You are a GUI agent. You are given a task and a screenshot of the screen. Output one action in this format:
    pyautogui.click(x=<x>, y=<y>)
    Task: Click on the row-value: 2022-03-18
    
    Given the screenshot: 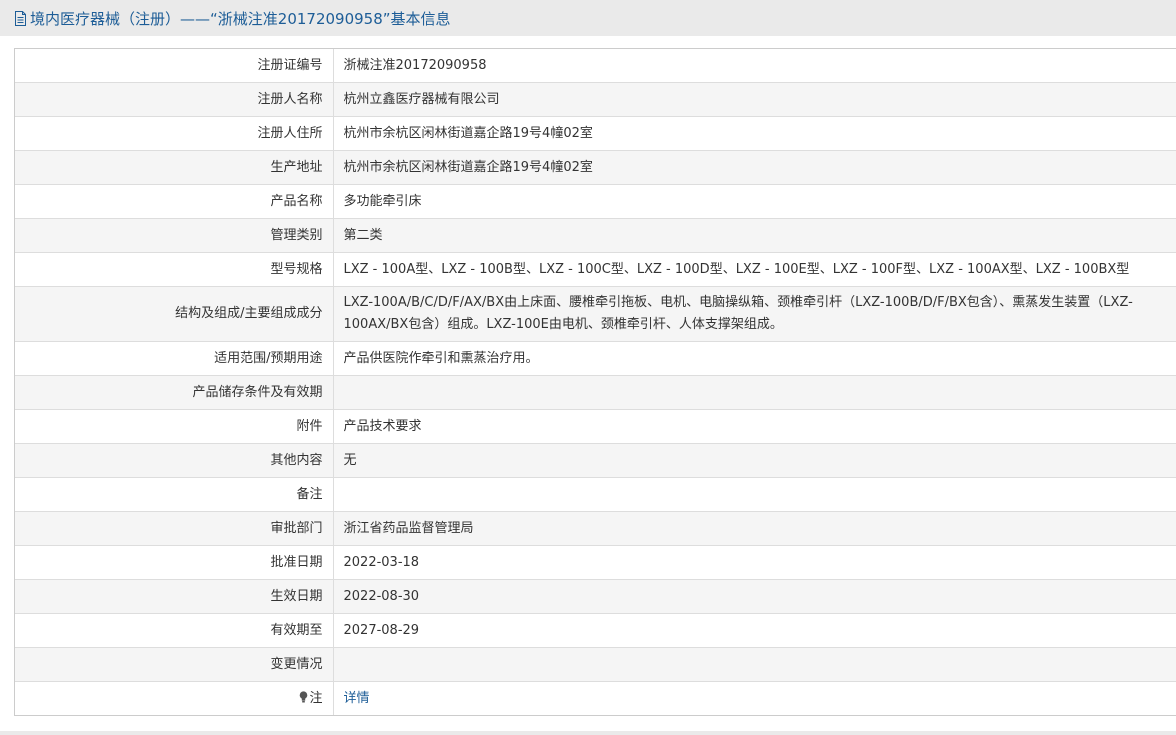 What is the action you would take?
    pyautogui.click(x=754, y=562)
    